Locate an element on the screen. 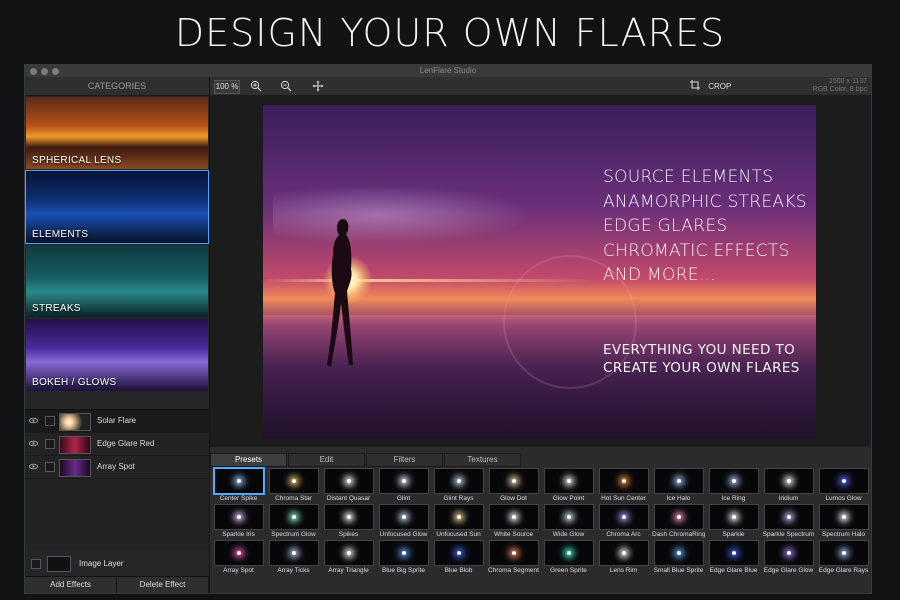 The height and width of the screenshot is (600, 900). preset-item: Glow Point is located at coordinates (568, 484).